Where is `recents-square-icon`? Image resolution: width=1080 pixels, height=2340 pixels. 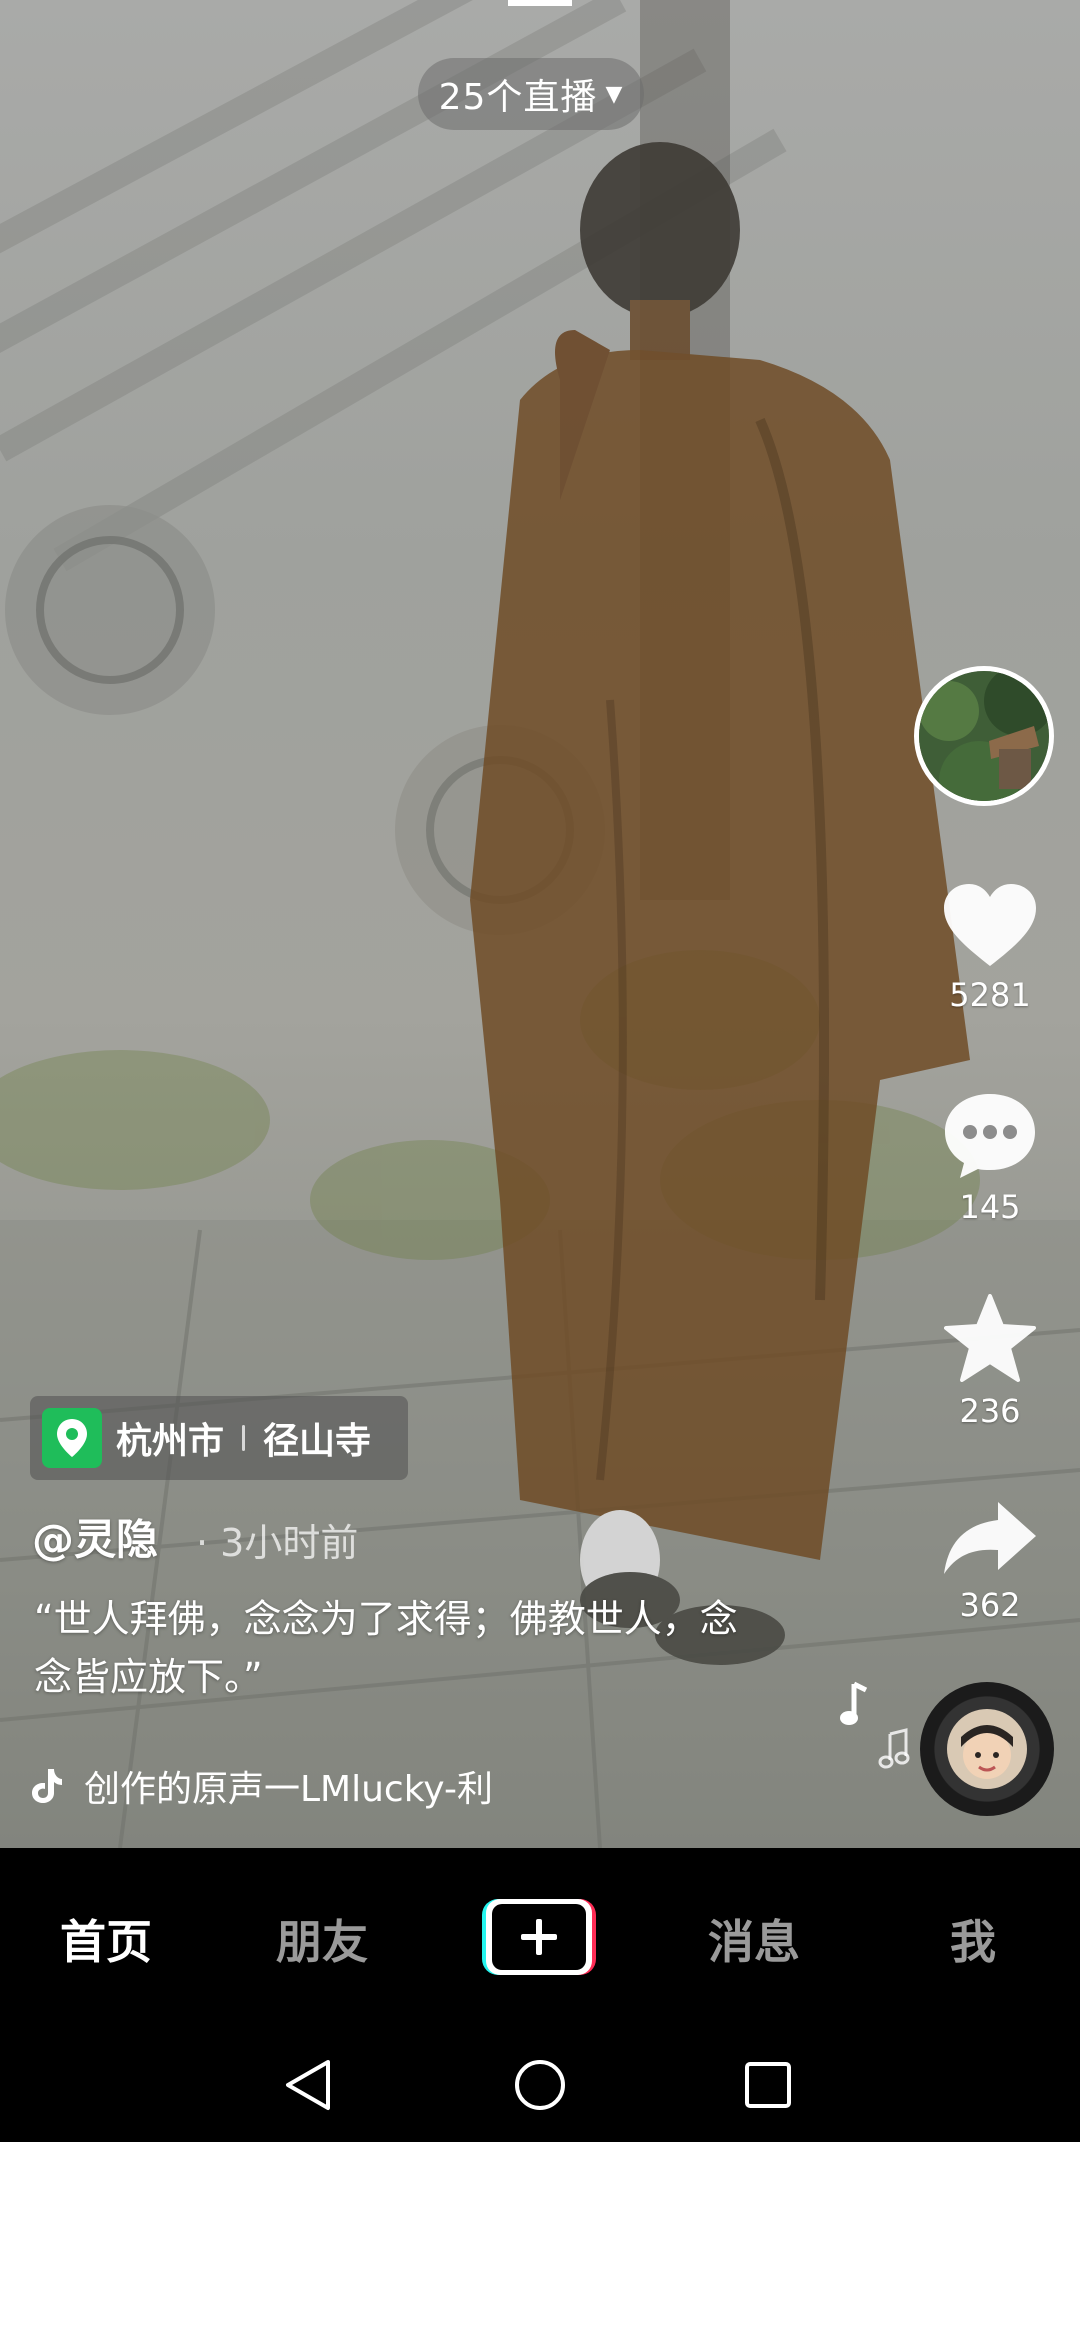
recents-square-icon is located at coordinates (768, 2085).